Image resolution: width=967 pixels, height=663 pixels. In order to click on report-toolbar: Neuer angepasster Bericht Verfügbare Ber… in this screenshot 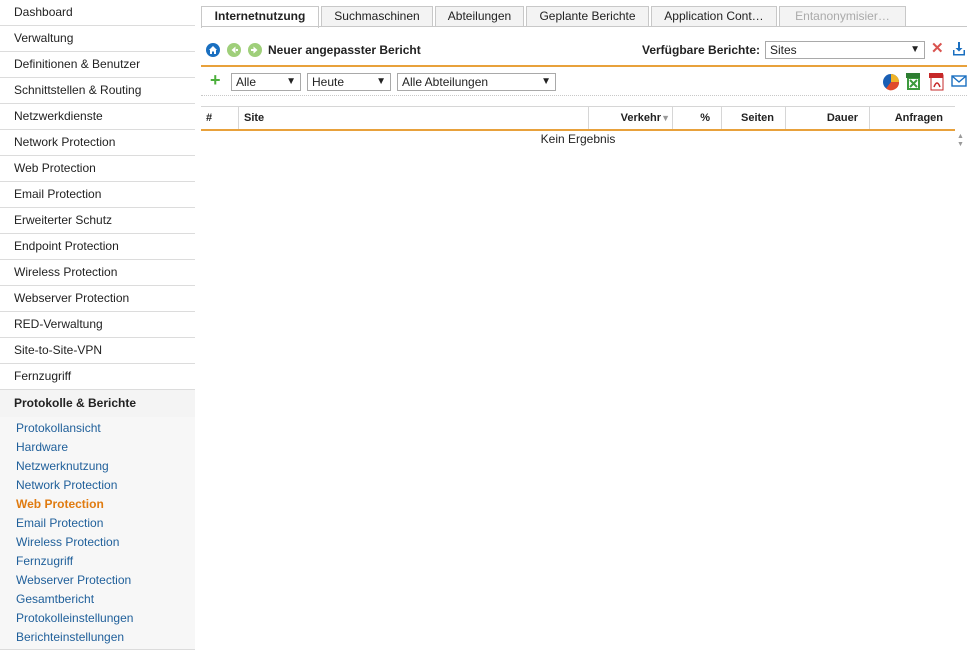, I will do `click(584, 52)`.